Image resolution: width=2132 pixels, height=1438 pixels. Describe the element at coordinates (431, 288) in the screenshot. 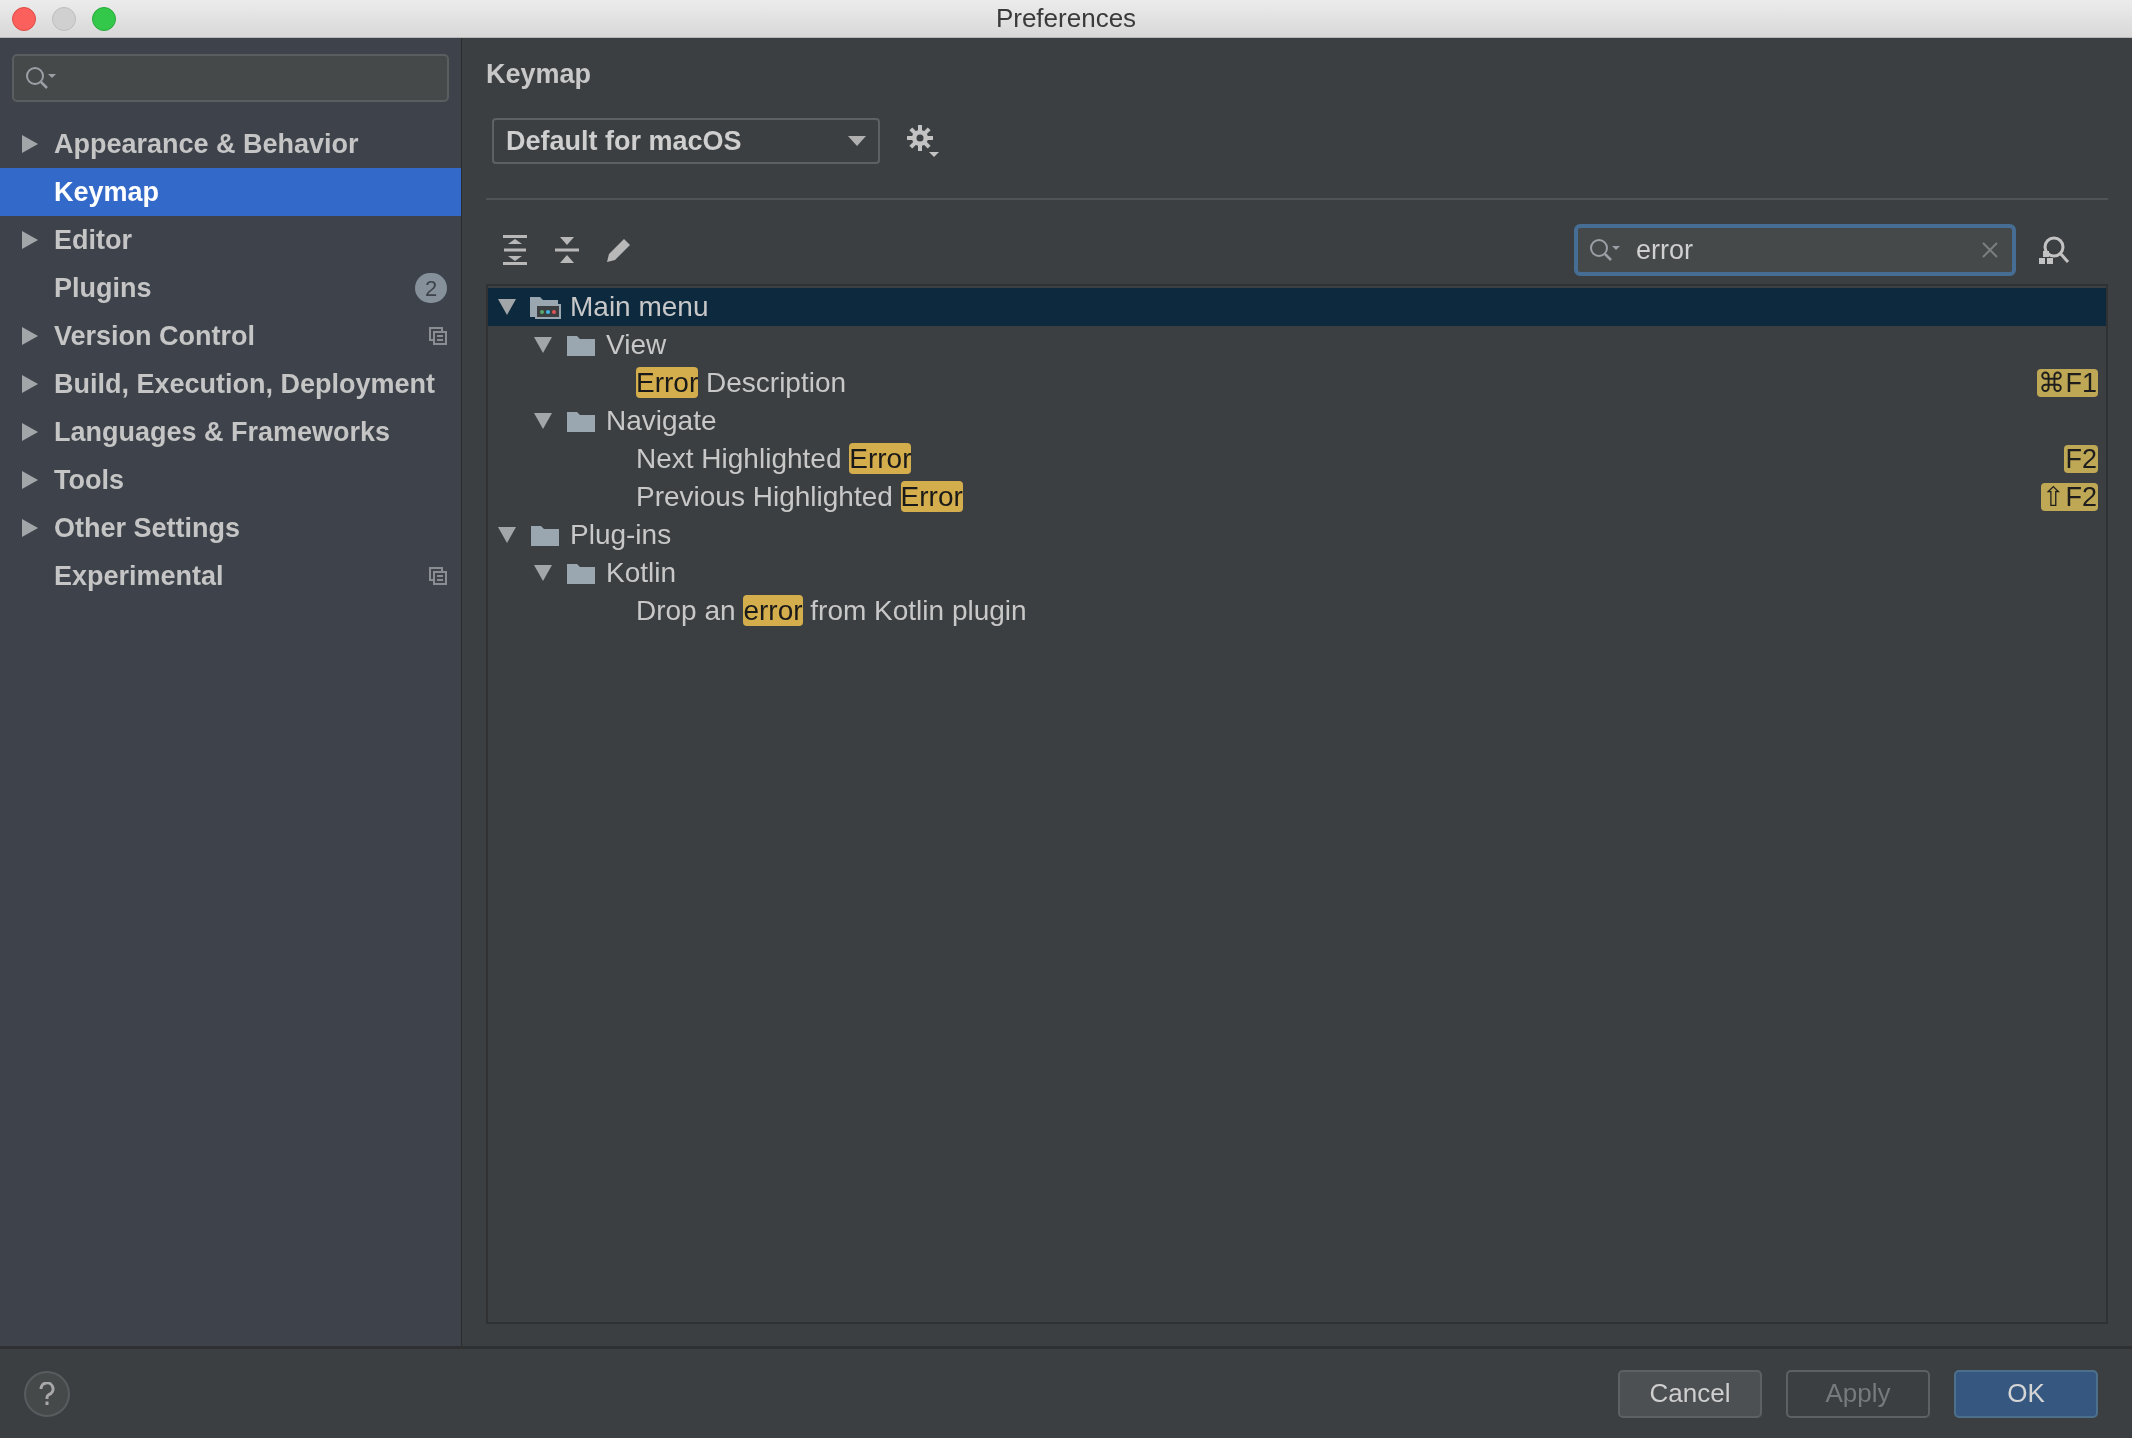

I see `count-badge: 2` at that location.